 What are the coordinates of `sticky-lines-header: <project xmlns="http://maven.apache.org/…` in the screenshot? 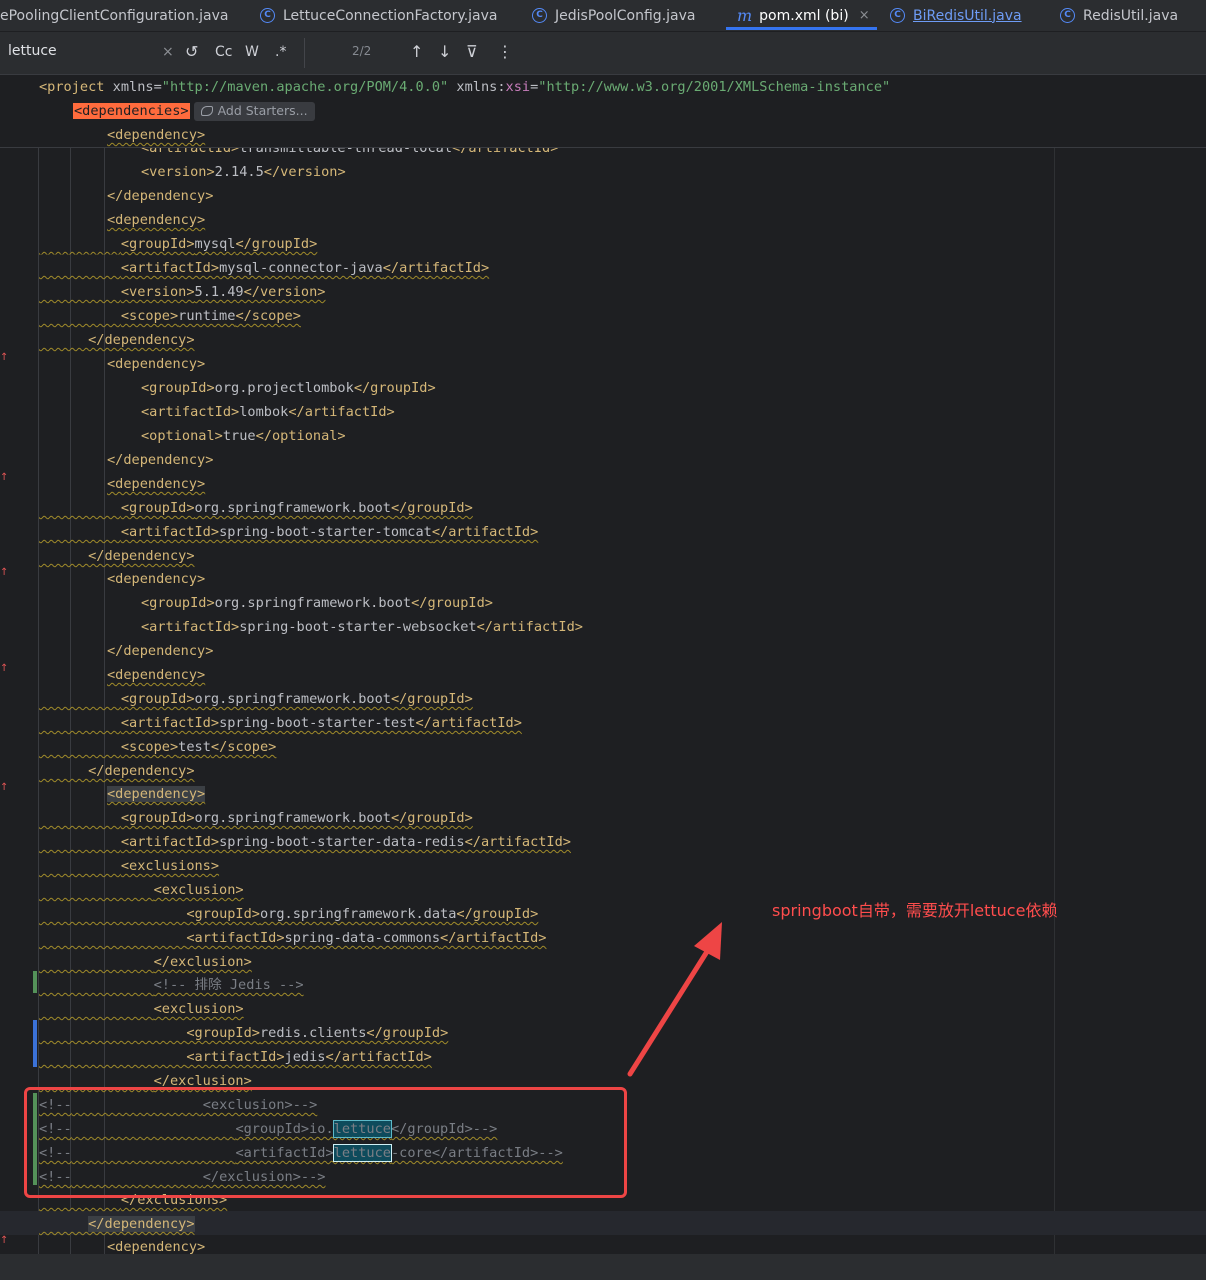 It's located at (603, 111).